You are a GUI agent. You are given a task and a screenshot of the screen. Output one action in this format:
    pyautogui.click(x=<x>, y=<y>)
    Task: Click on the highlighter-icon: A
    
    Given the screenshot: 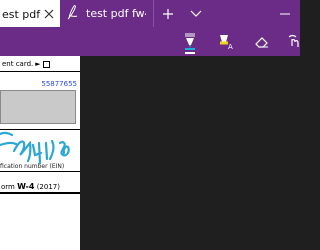 What is the action you would take?
    pyautogui.click(x=226, y=43)
    